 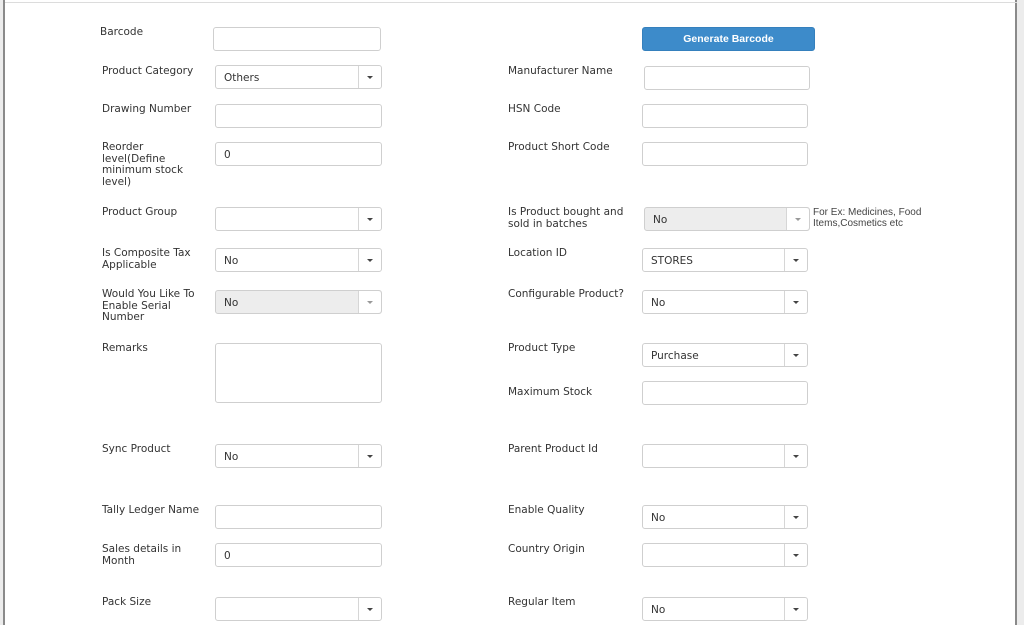 What do you see at coordinates (725, 517) in the screenshot?
I see `enable-quality-select: No` at bounding box center [725, 517].